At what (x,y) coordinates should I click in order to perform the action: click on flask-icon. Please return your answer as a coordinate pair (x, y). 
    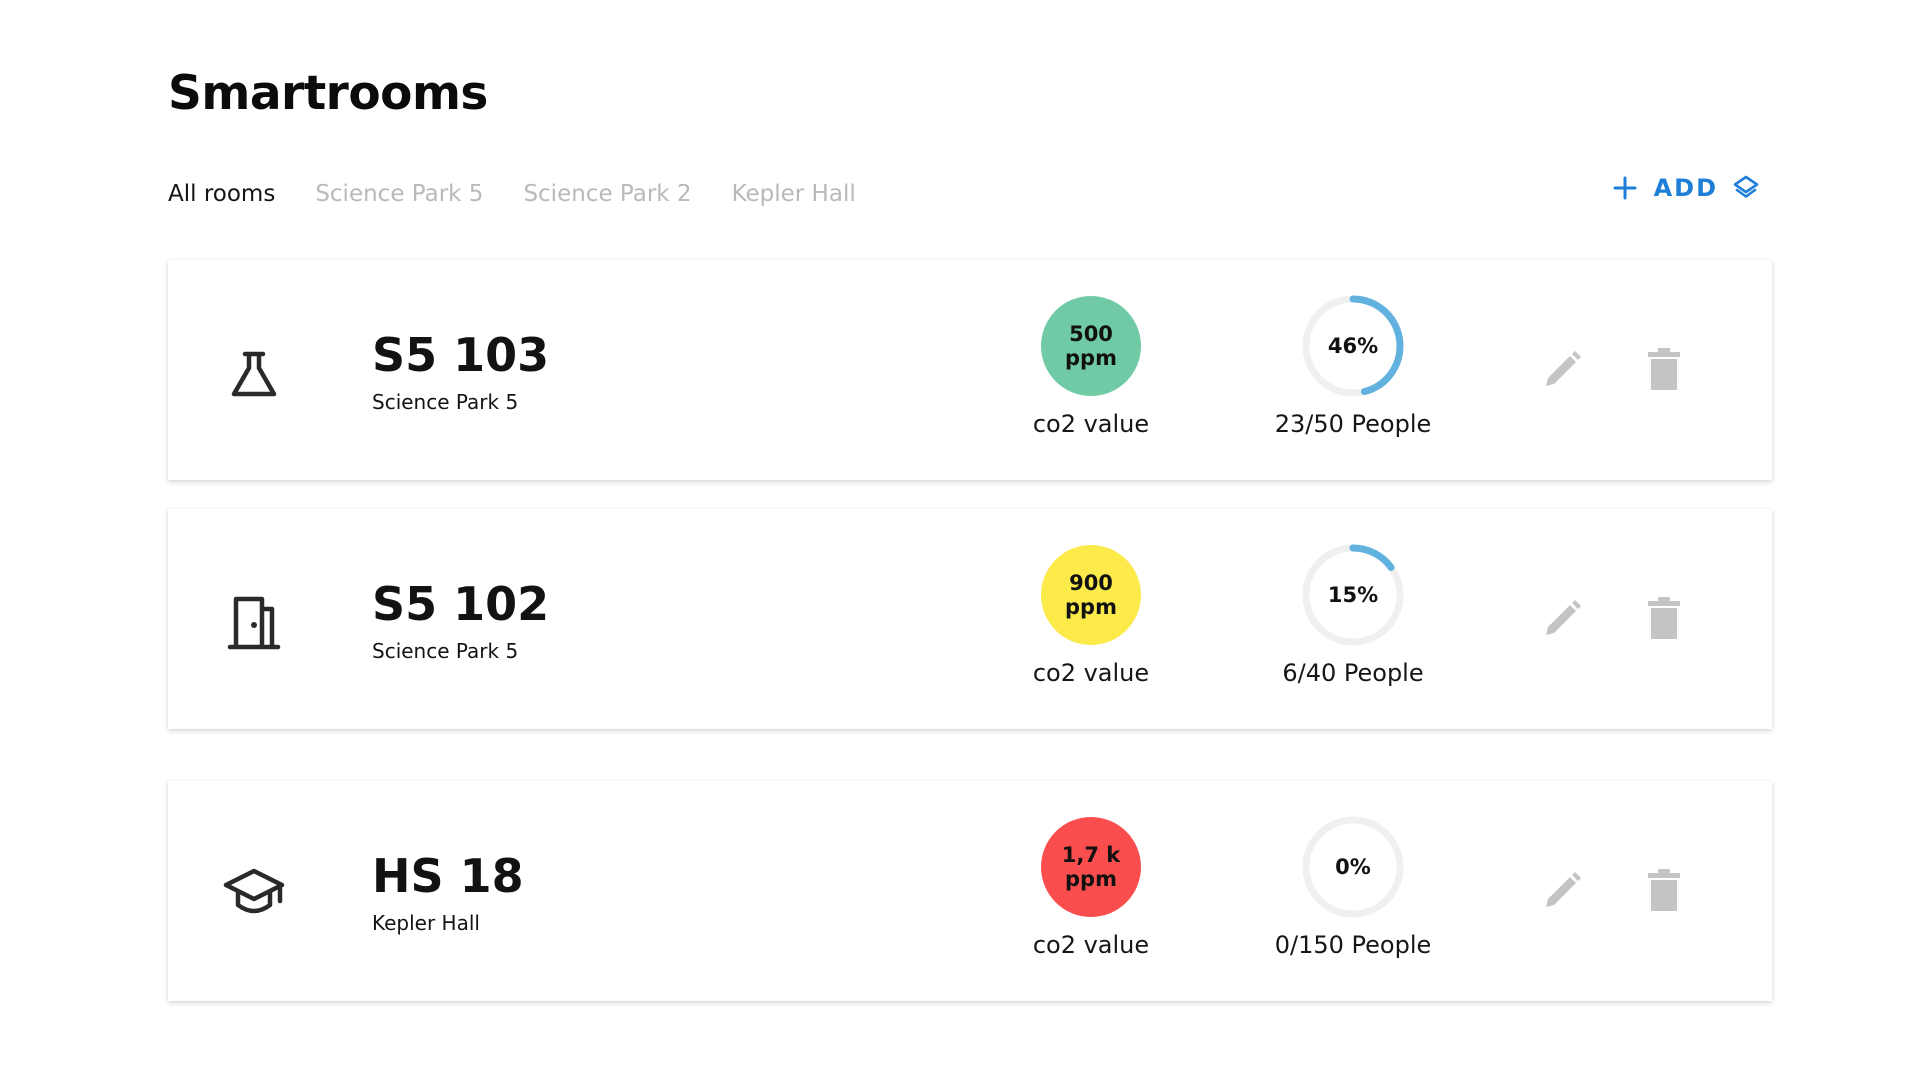
    Looking at the image, I should click on (254, 374).